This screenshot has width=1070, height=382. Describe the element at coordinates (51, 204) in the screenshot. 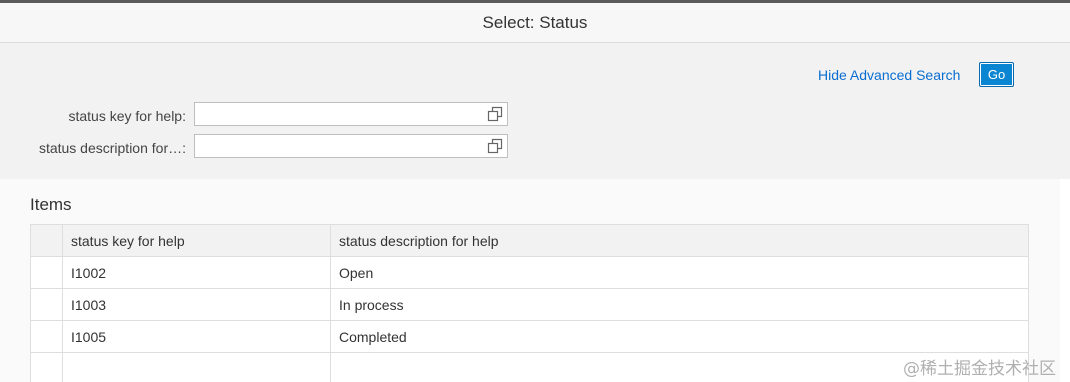

I see `items-title: Items` at that location.